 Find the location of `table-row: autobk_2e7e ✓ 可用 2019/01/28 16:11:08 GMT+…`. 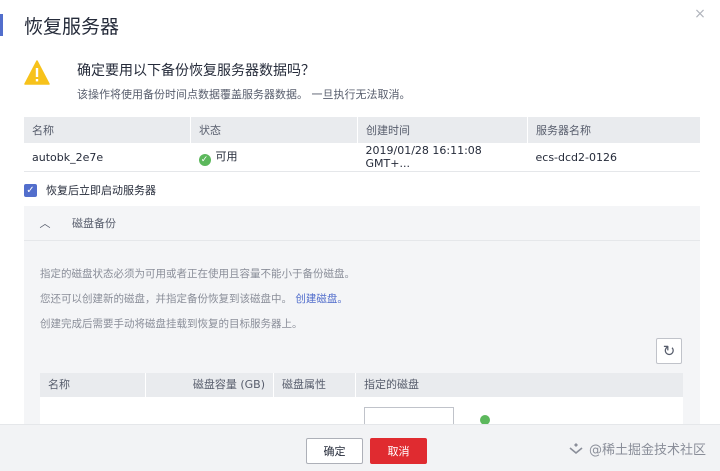

table-row: autobk_2e7e ✓ 可用 2019/01/28 16:11:08 GMT+… is located at coordinates (362, 157).